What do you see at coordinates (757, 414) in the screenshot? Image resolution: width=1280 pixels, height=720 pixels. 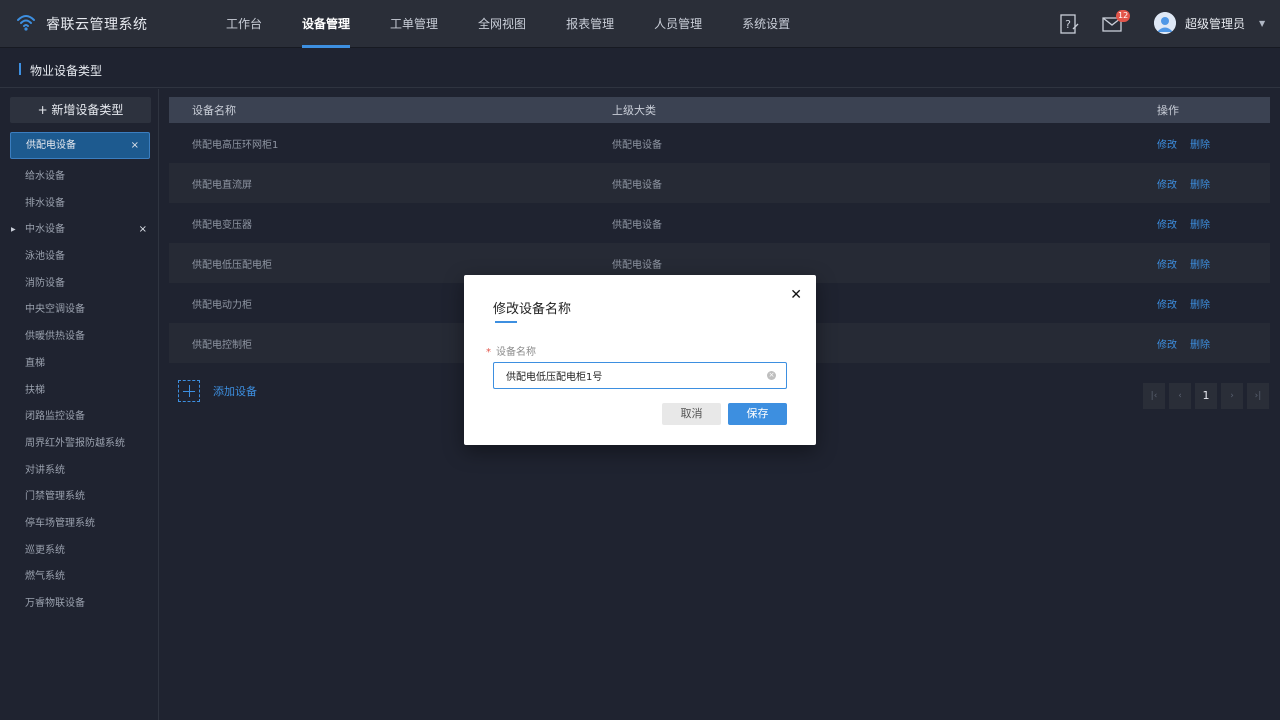 I see `save-button: 保存` at bounding box center [757, 414].